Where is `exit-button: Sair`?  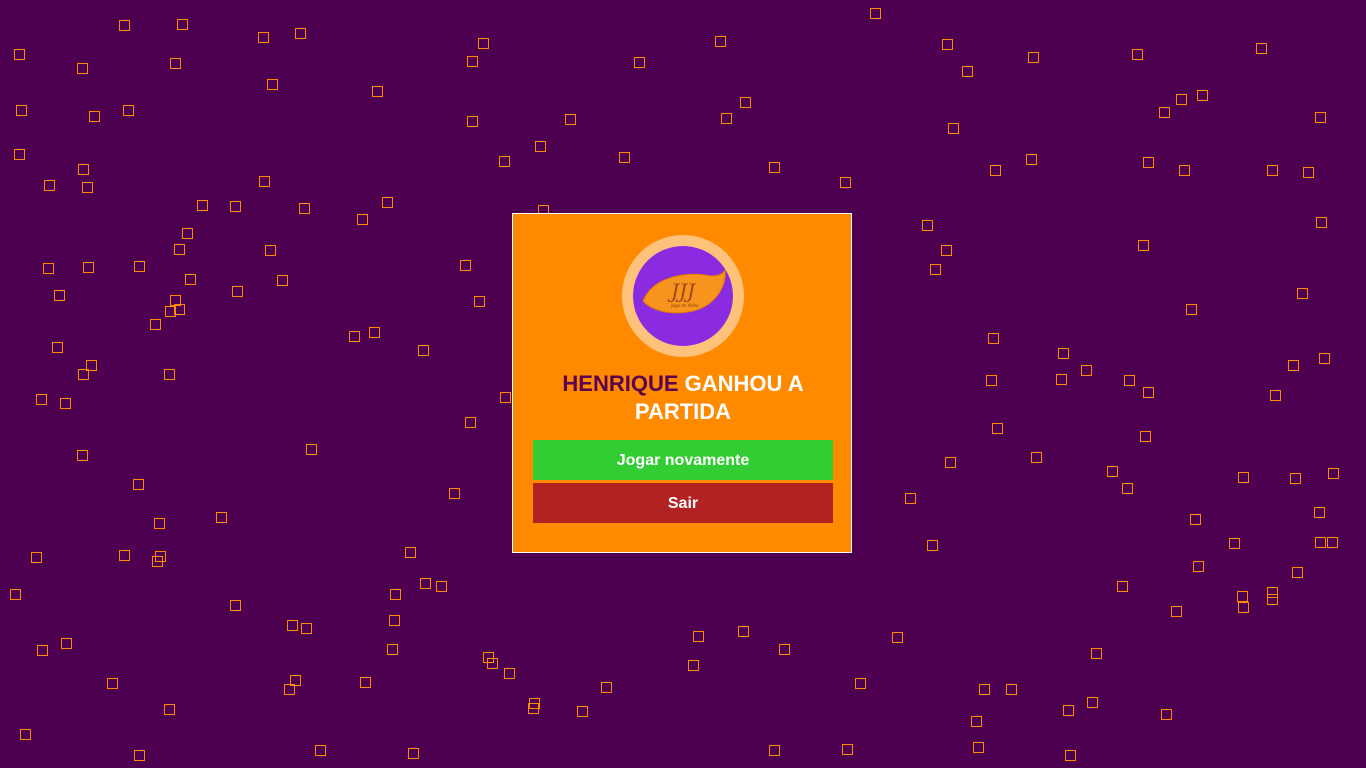
exit-button: Sair is located at coordinates (683, 503).